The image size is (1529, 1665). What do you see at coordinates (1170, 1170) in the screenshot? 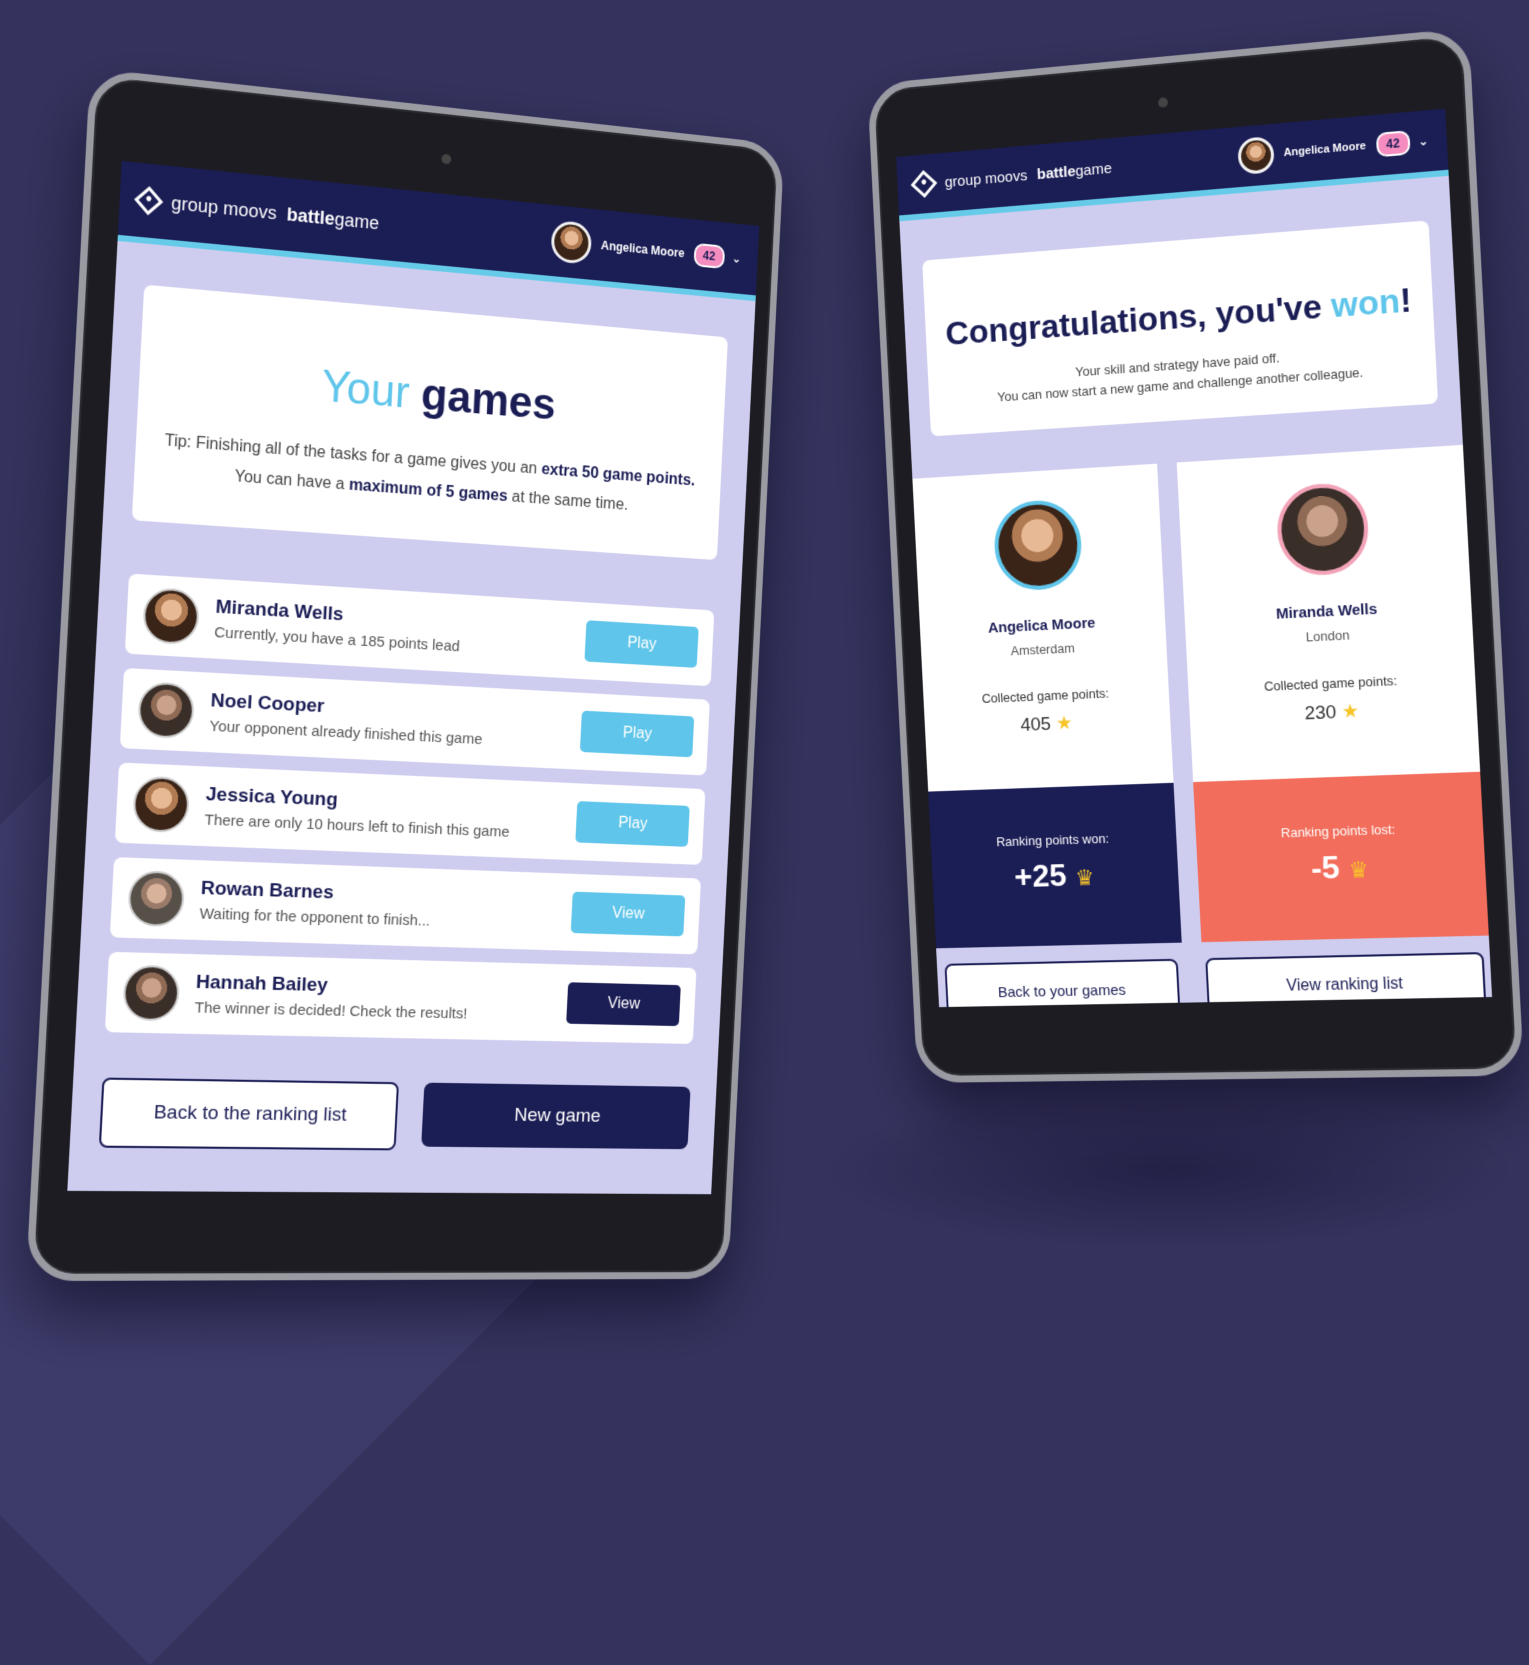
I see `tablet-shadow` at bounding box center [1170, 1170].